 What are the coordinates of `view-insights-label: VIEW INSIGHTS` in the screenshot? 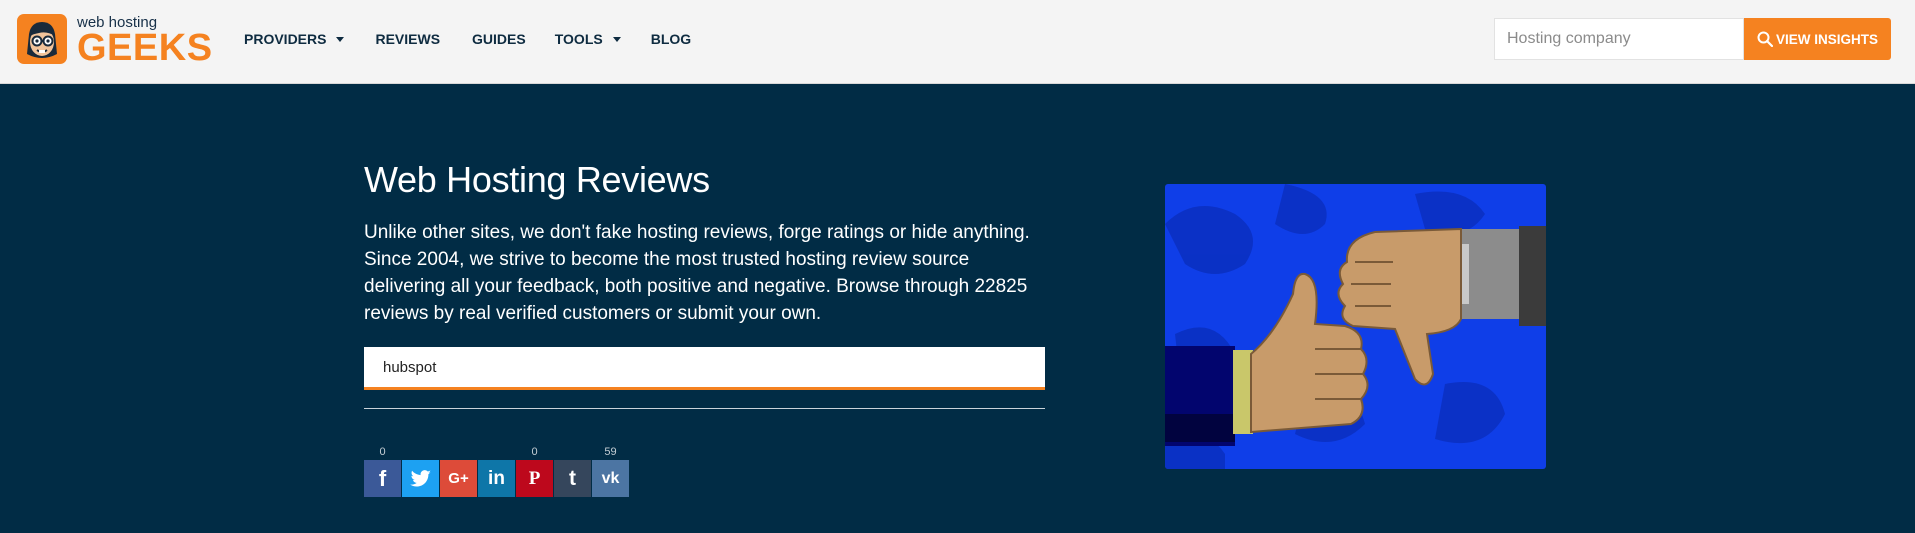 It's located at (1826, 39).